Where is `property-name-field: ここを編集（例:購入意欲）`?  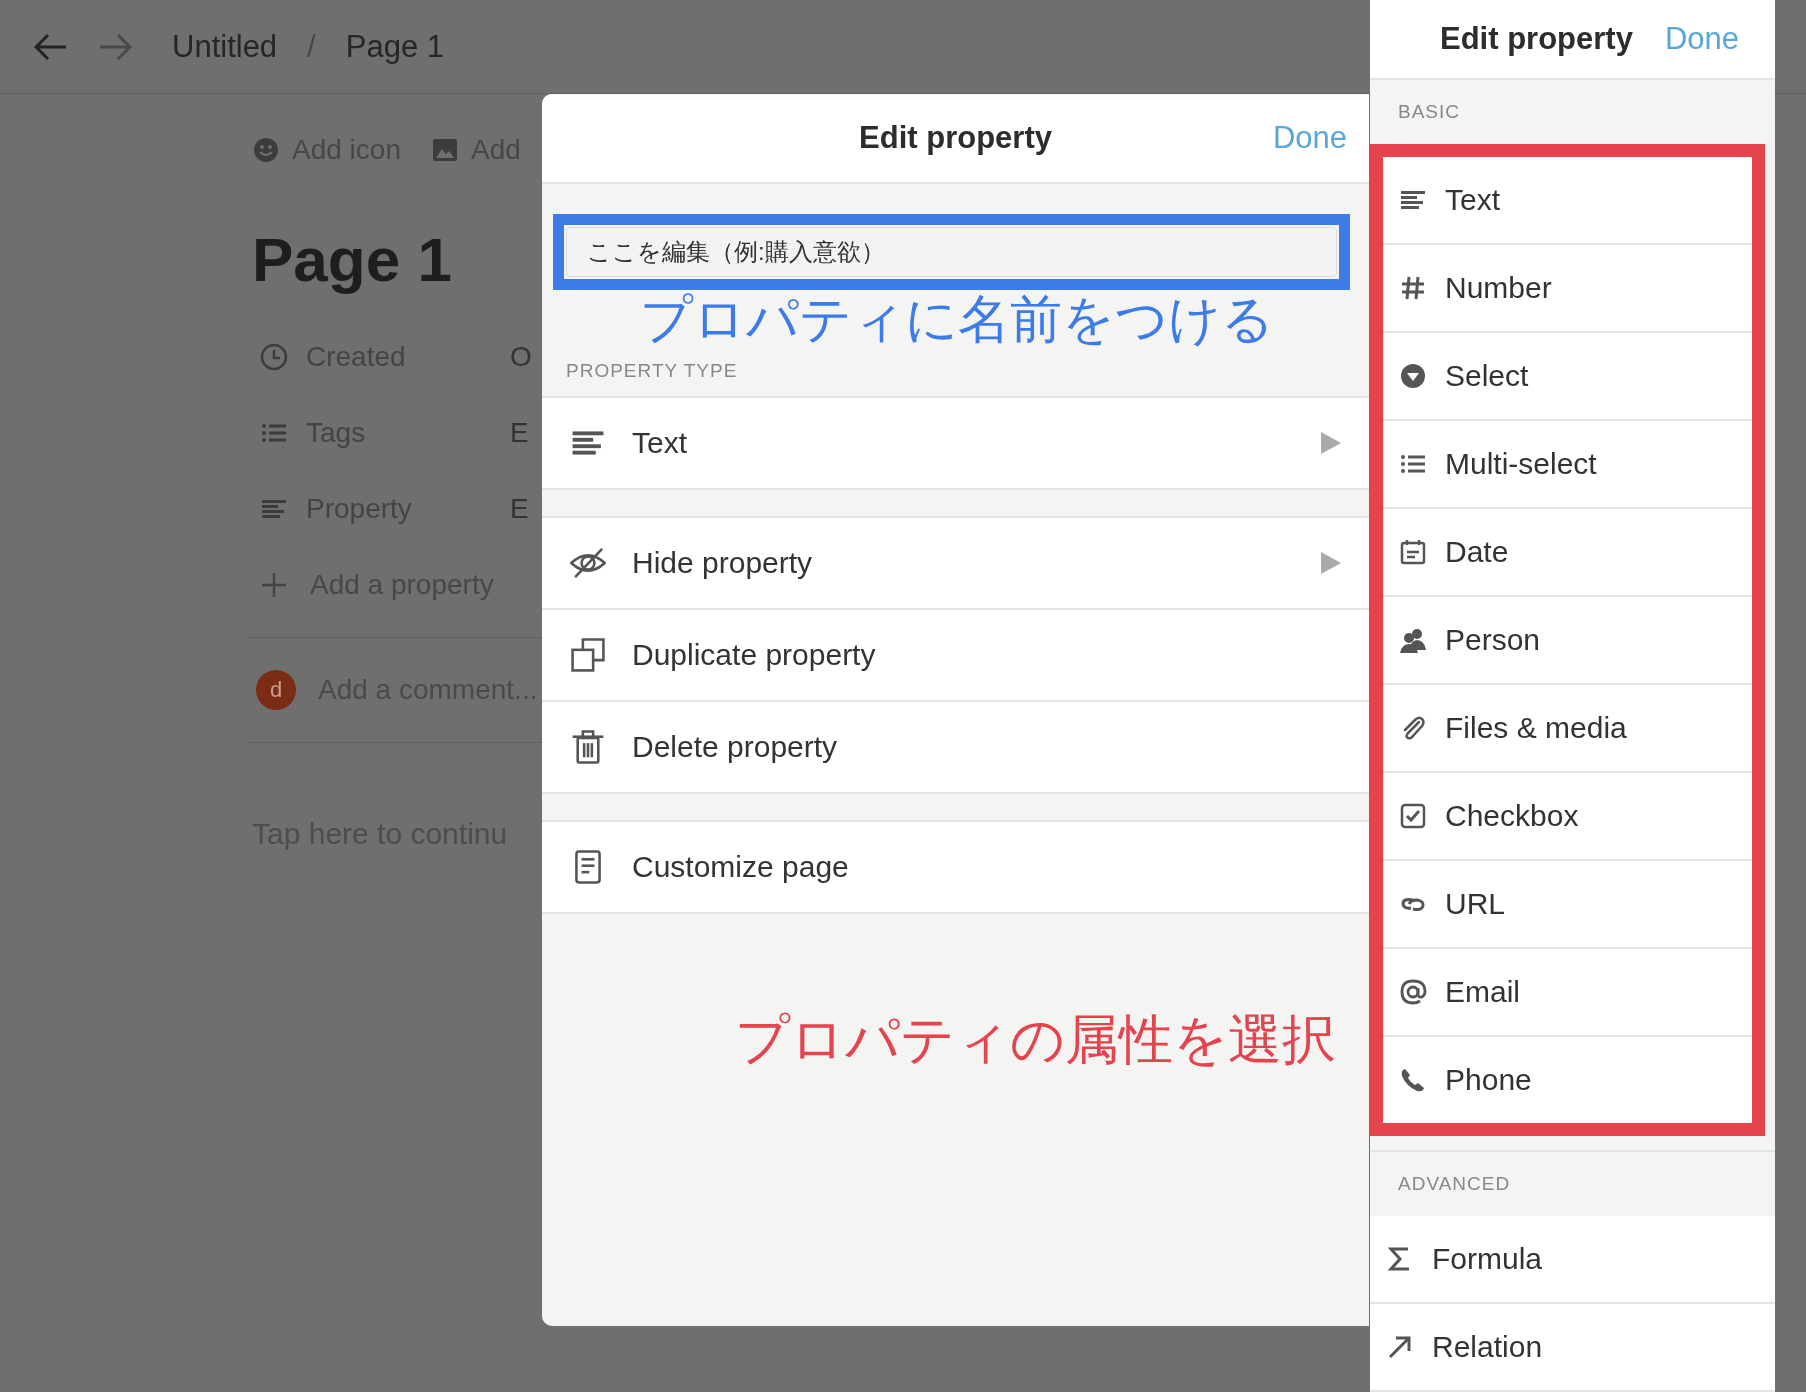
property-name-field: ここを編集（例:購入意欲） is located at coordinates (951, 252).